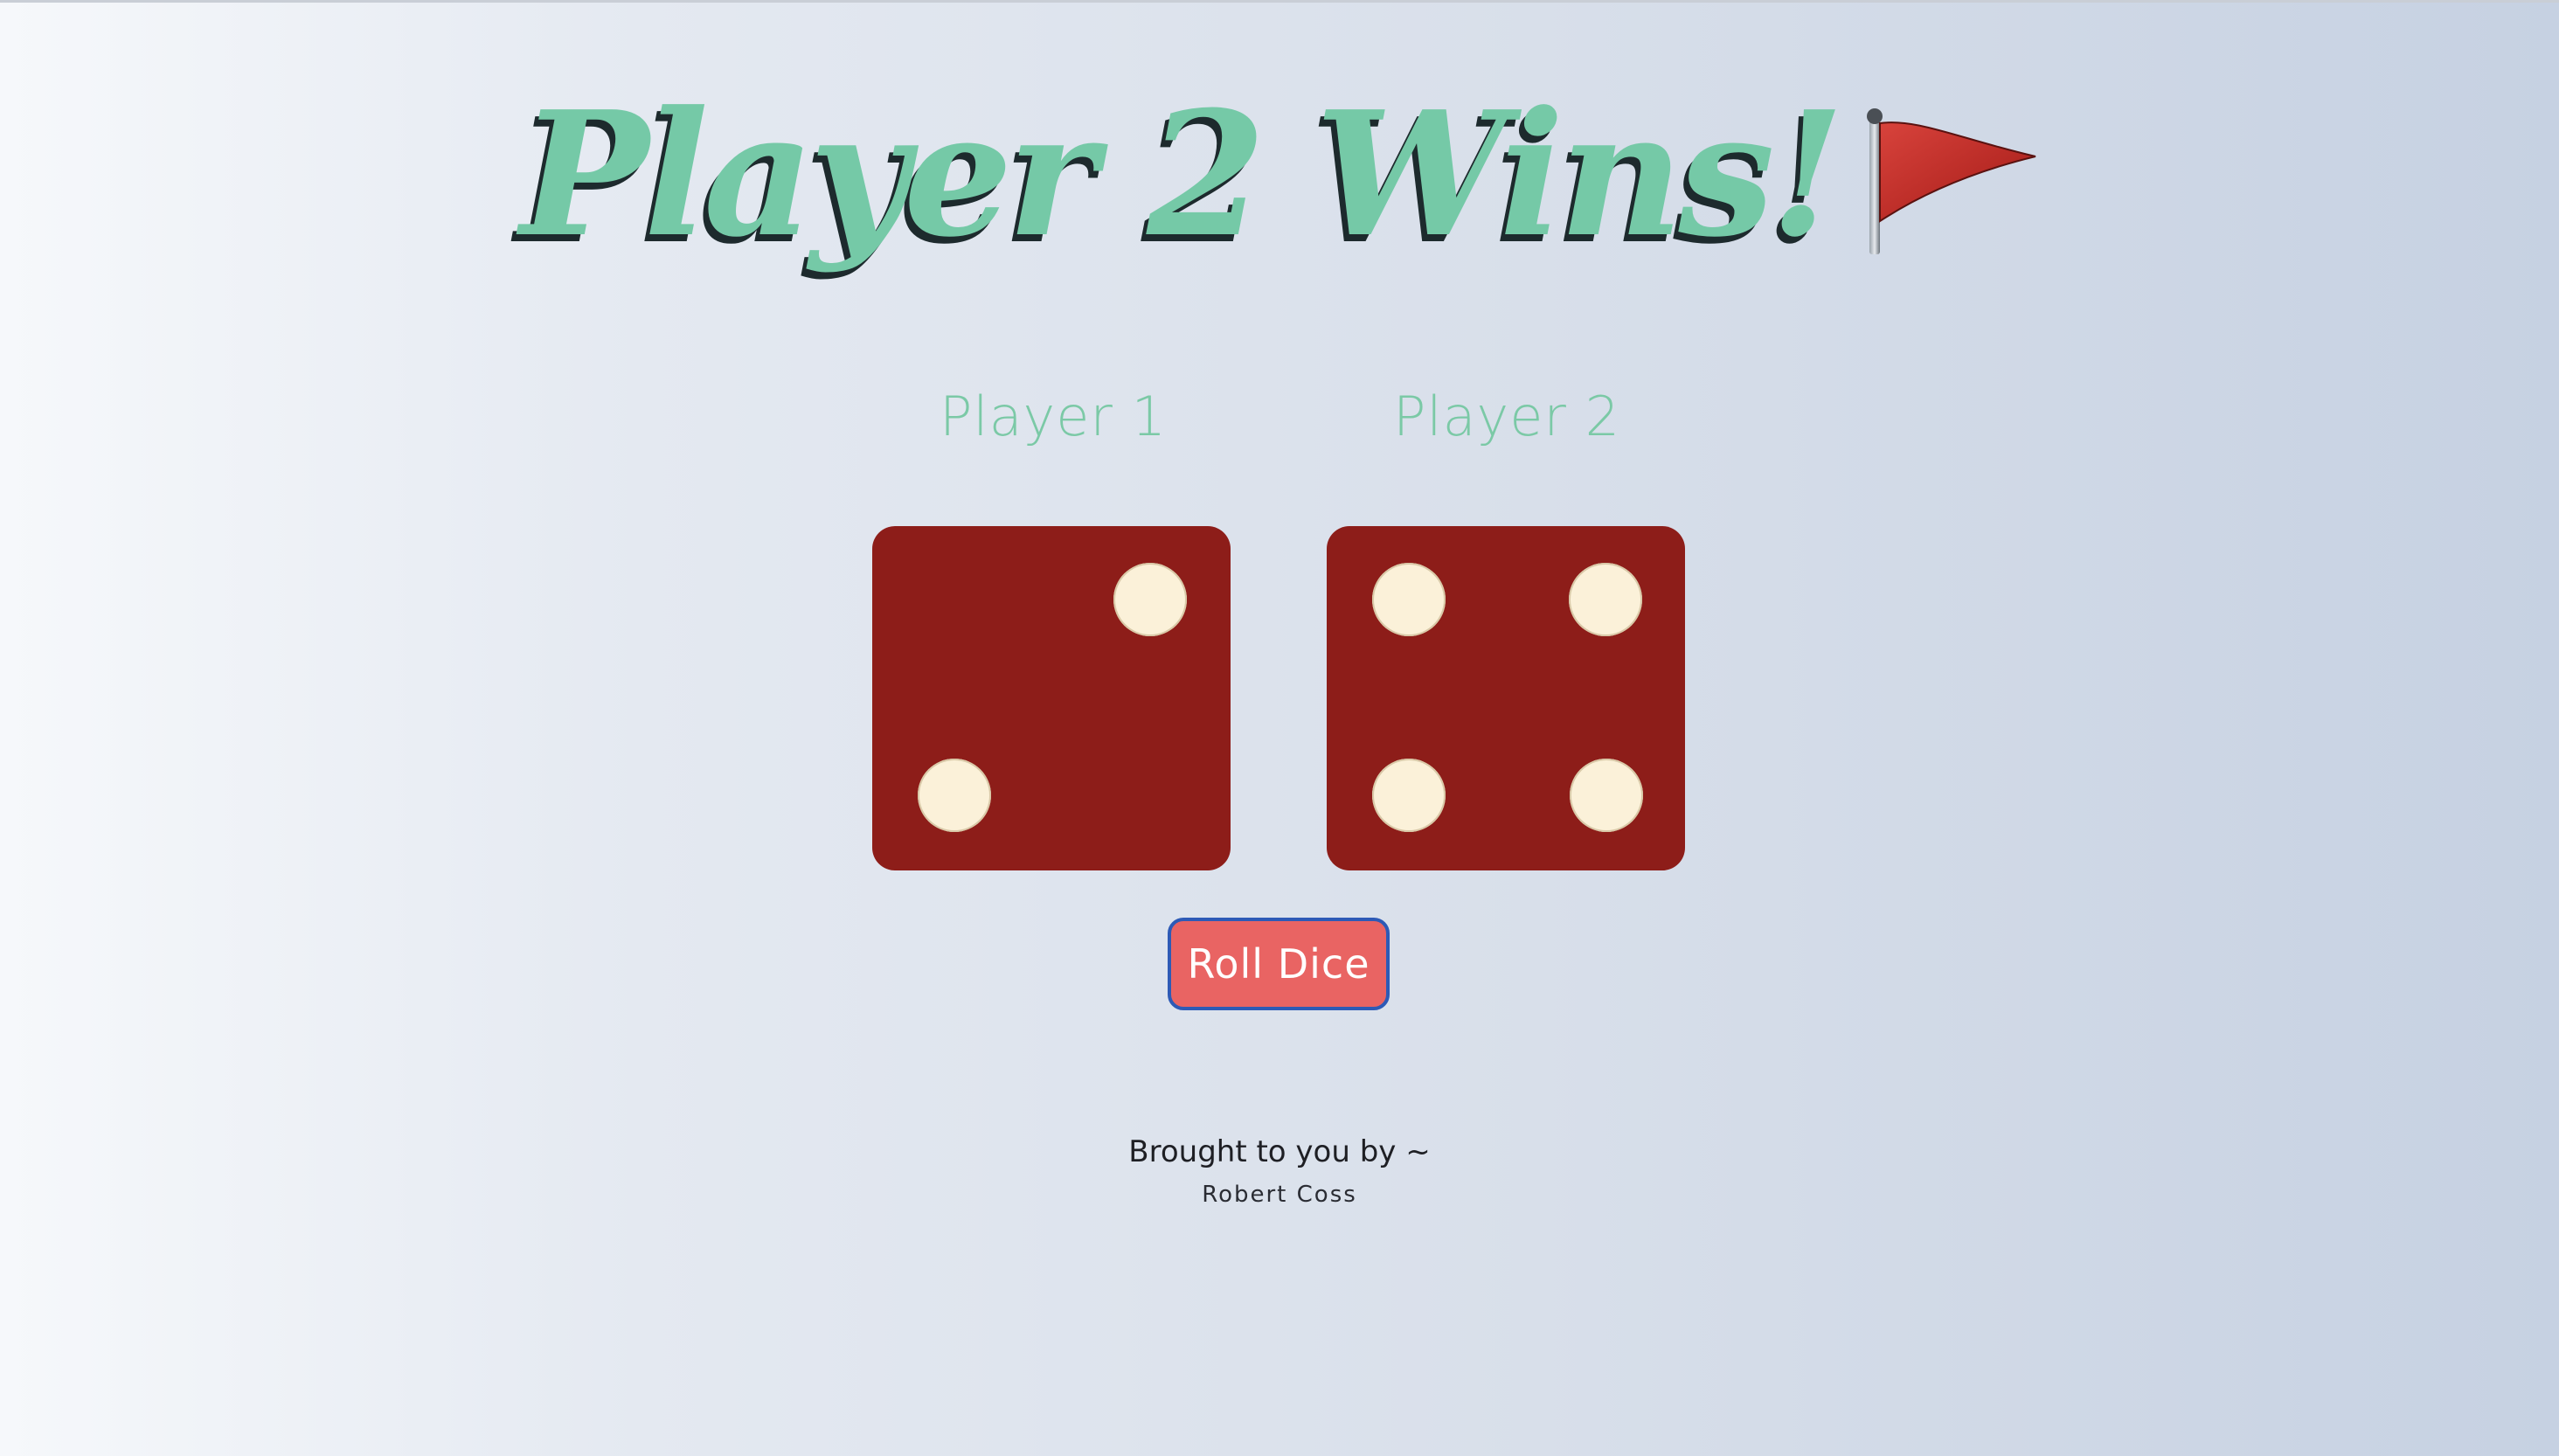  What do you see at coordinates (1279, 1) in the screenshot?
I see `window-top-edge` at bounding box center [1279, 1].